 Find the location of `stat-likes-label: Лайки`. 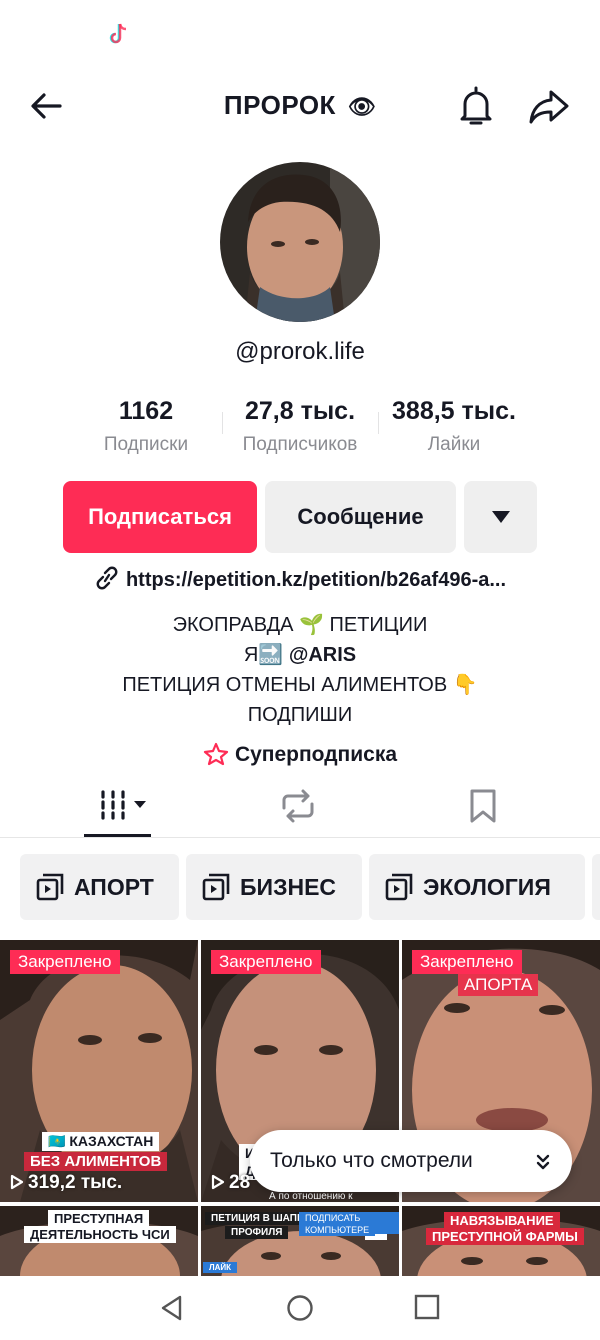

stat-likes-label: Лайки is located at coordinates (454, 444).